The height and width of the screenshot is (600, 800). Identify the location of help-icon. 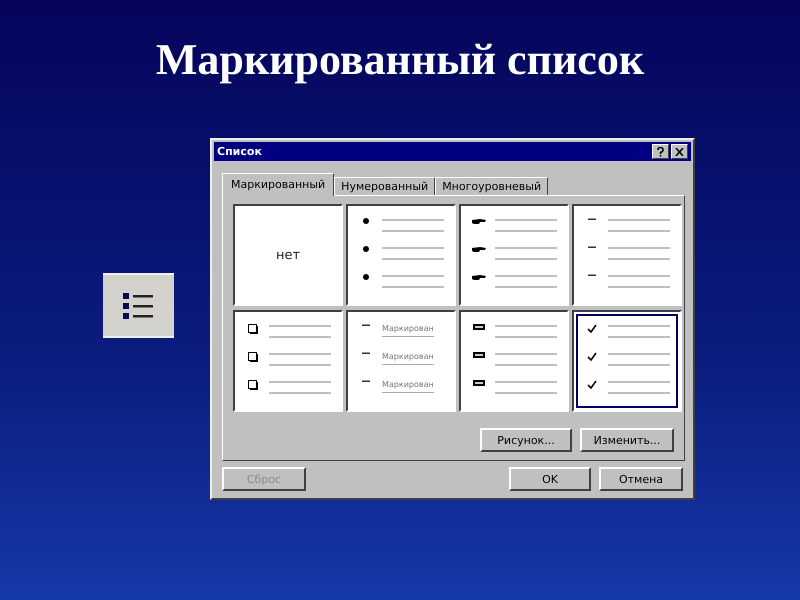
(660, 151).